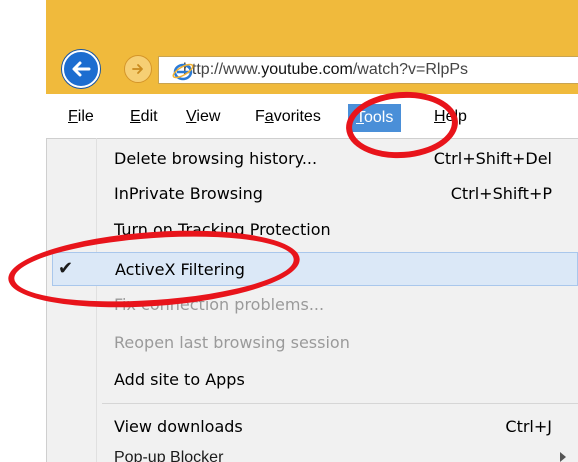  Describe the element at coordinates (179, 379) in the screenshot. I see `menu-item-label: Add site to Apps` at that location.